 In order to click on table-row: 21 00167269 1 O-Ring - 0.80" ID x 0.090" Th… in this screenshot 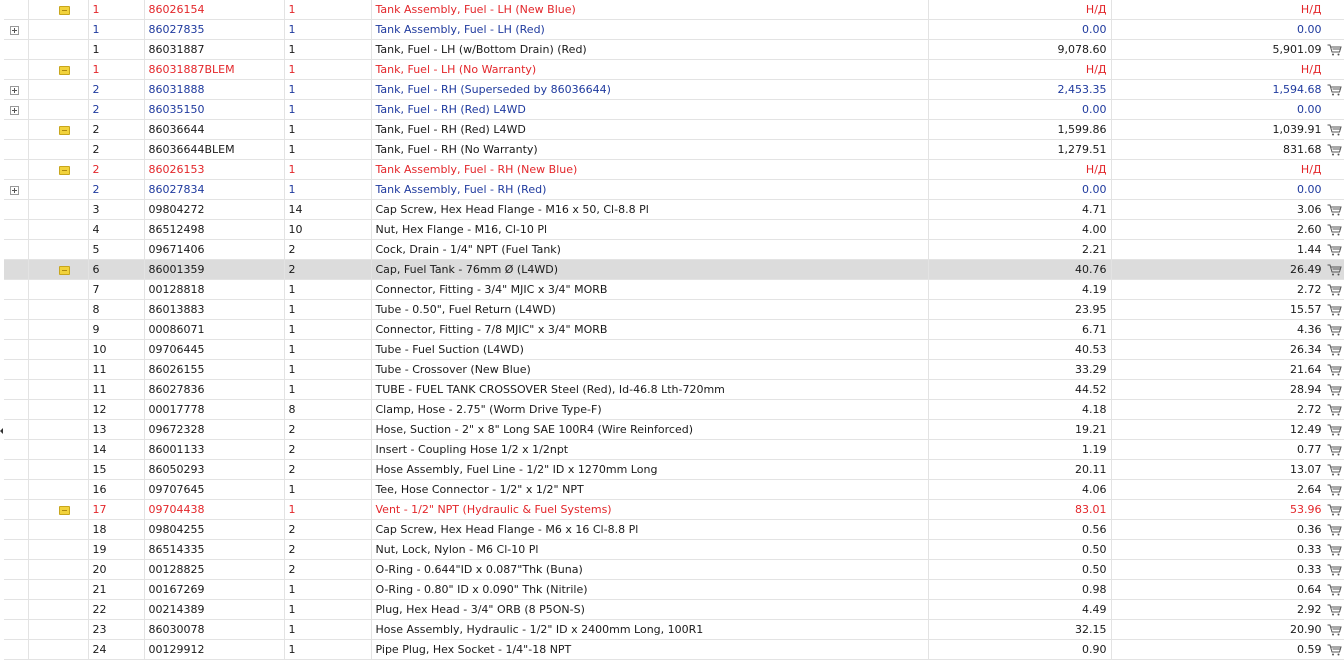, I will do `click(674, 589)`.